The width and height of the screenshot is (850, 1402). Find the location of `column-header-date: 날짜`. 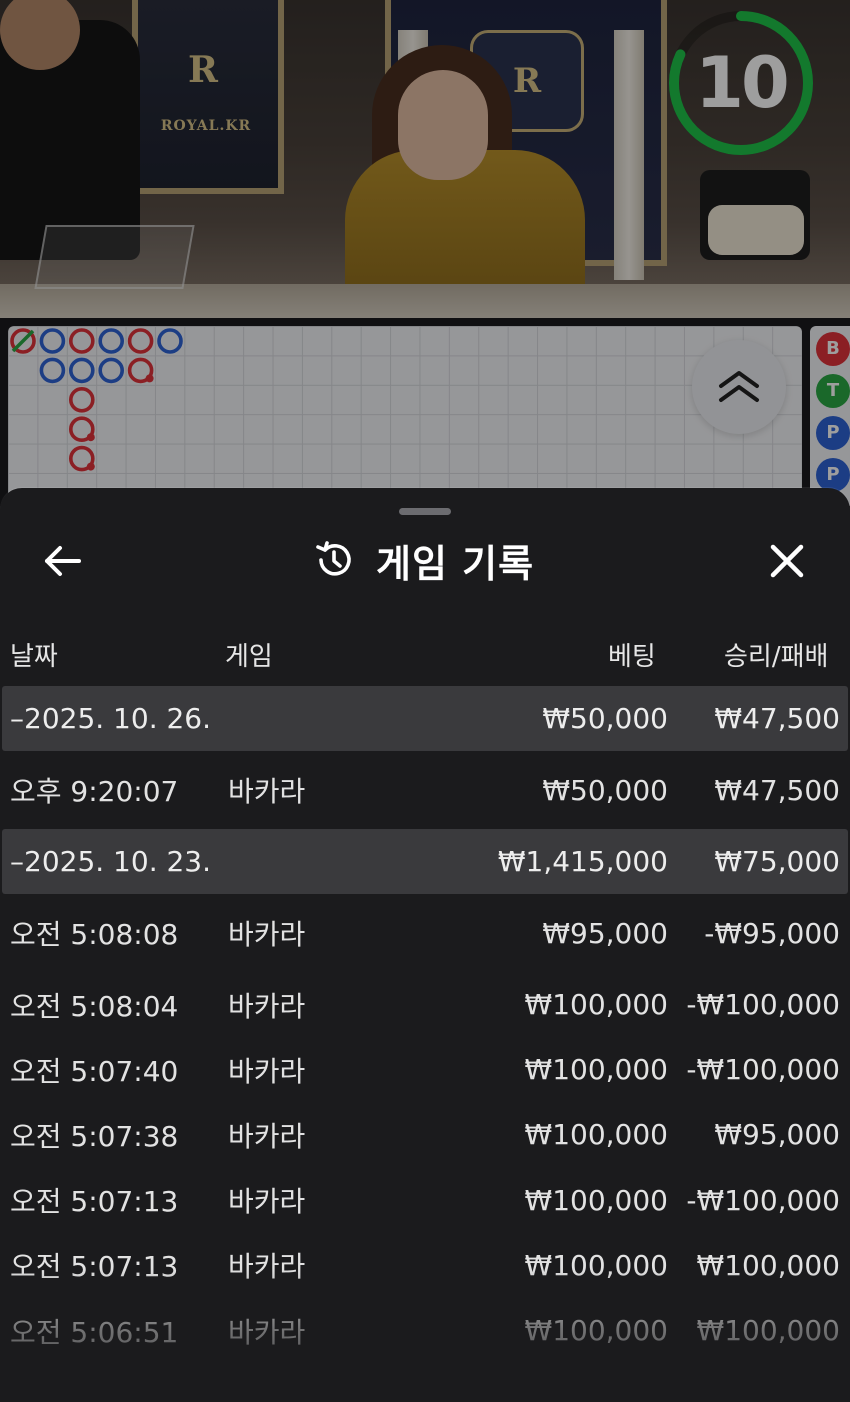

column-header-date: 날짜 is located at coordinates (34, 657).